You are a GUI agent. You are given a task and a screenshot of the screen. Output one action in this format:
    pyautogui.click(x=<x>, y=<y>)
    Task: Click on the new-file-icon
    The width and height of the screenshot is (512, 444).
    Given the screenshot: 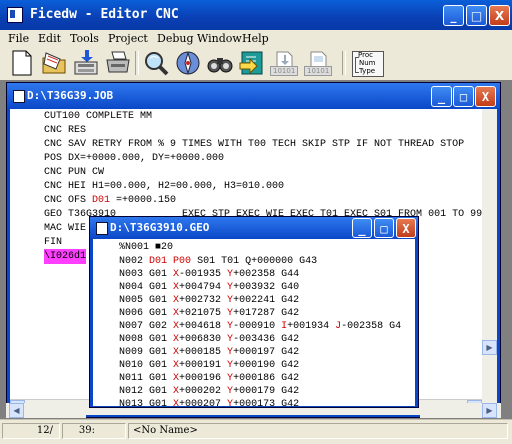 What is the action you would take?
    pyautogui.click(x=22, y=63)
    